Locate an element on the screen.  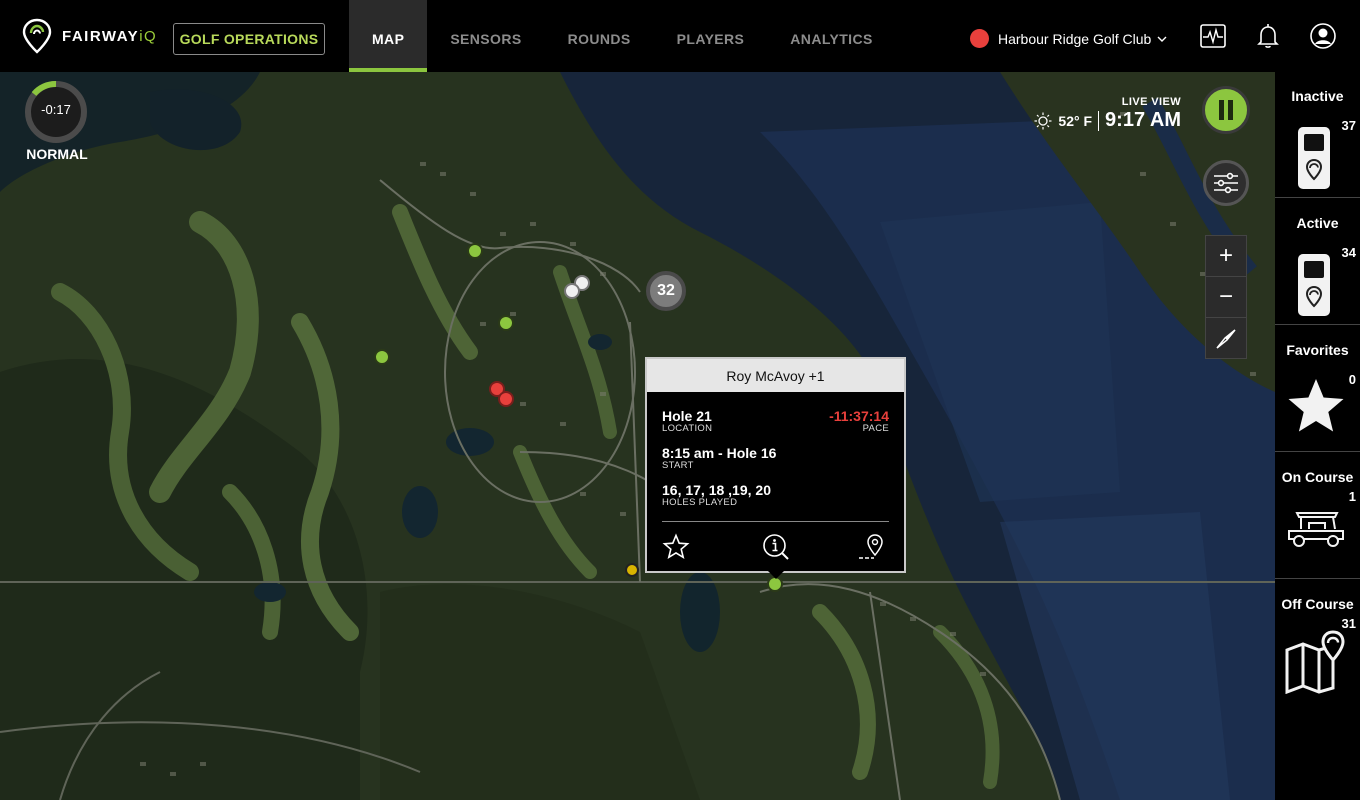
temperature: 52° F is located at coordinates (1075, 120).